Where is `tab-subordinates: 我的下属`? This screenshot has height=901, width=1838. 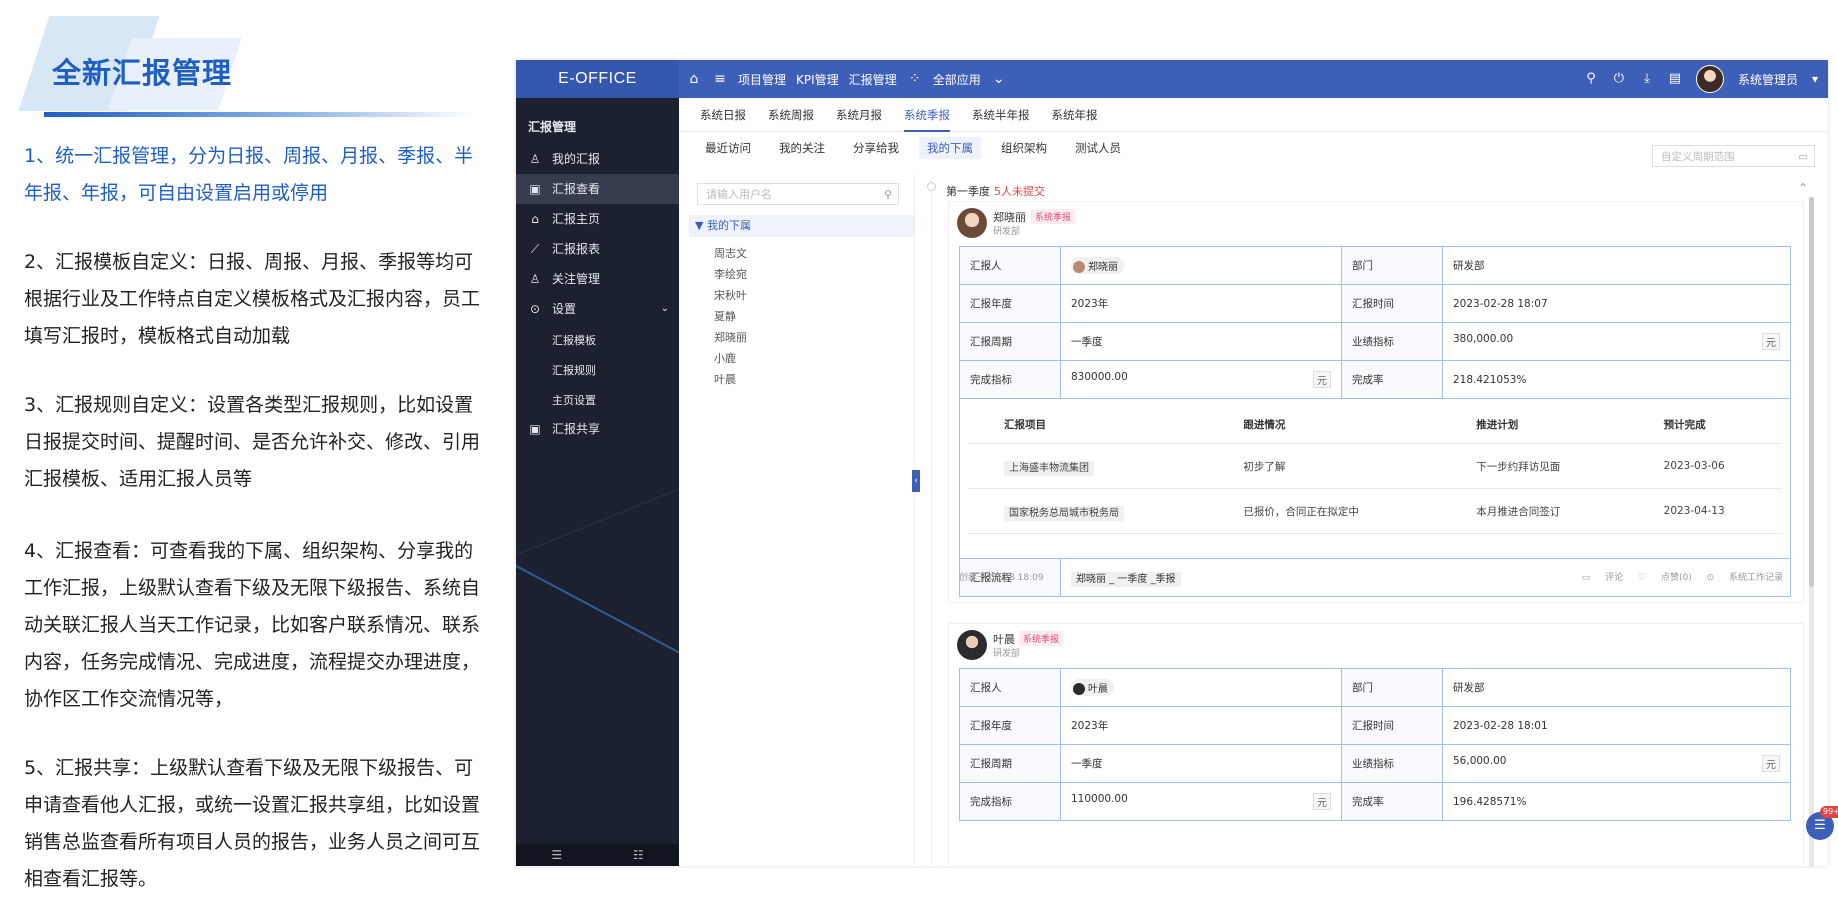 tab-subordinates: 我的下属 is located at coordinates (950, 148).